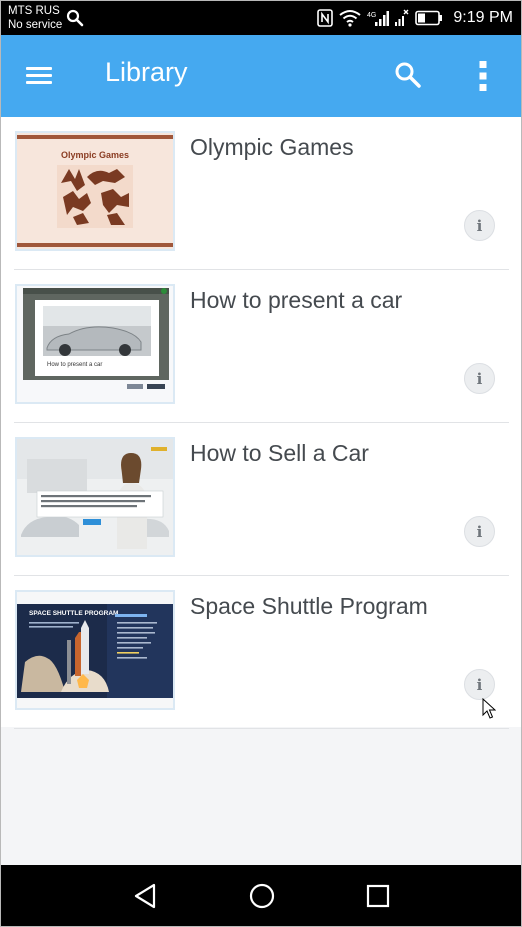 This screenshot has width=522, height=927. What do you see at coordinates (95, 497) in the screenshot?
I see `sell-car-thumbnail` at bounding box center [95, 497].